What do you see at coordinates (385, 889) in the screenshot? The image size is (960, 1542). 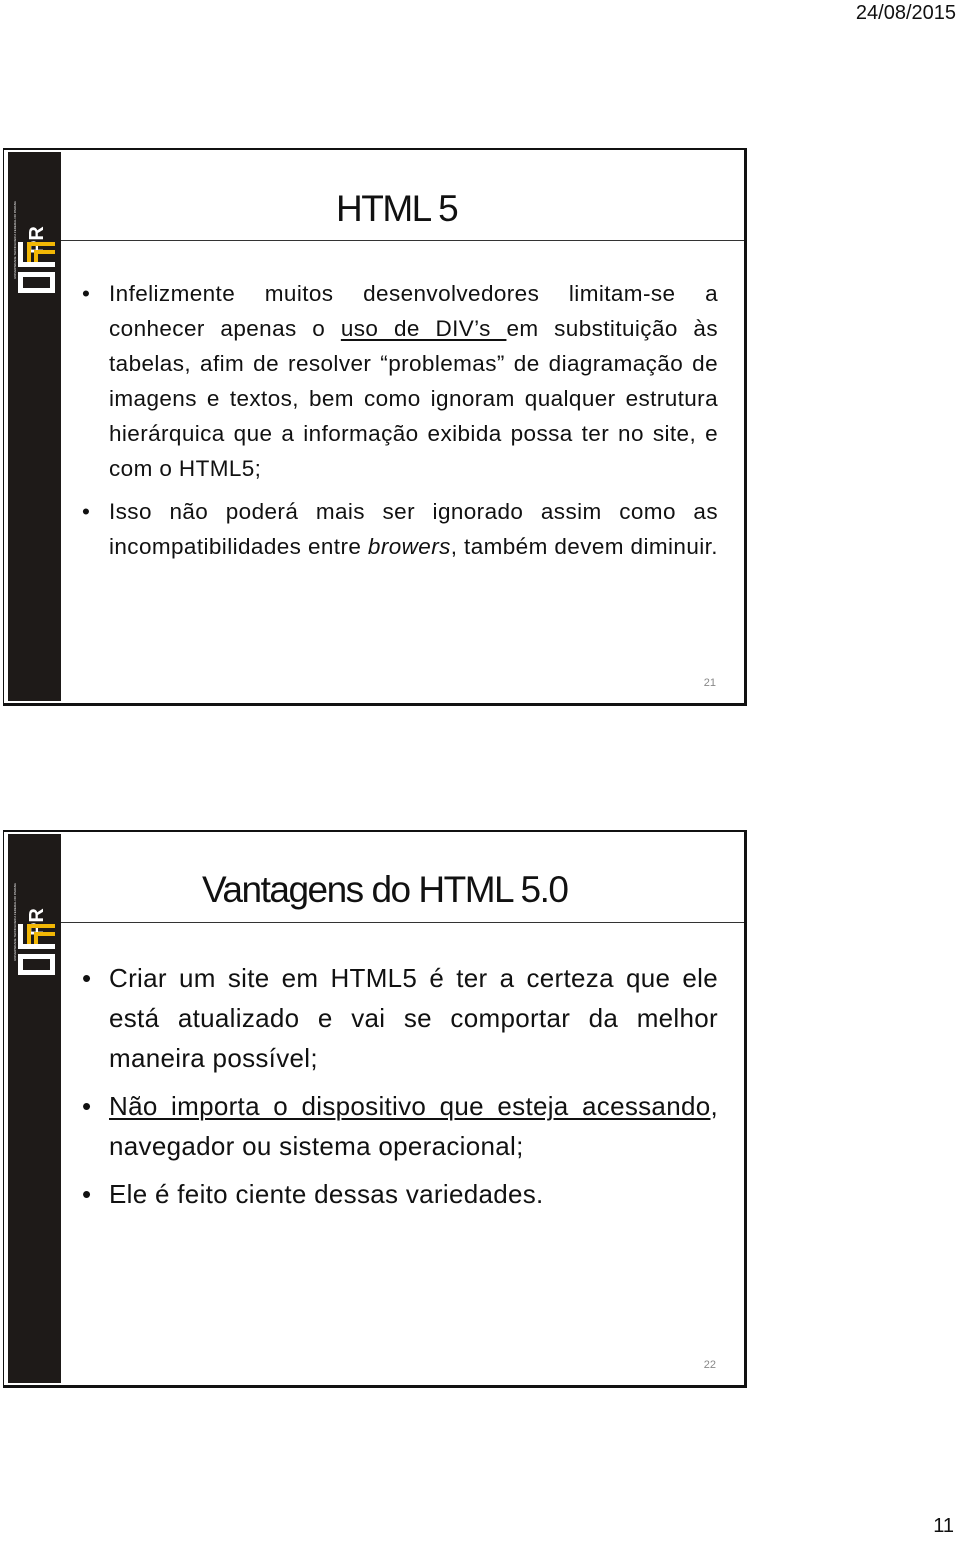 I see `slide-title: Vantagens do HTML 5.0` at bounding box center [385, 889].